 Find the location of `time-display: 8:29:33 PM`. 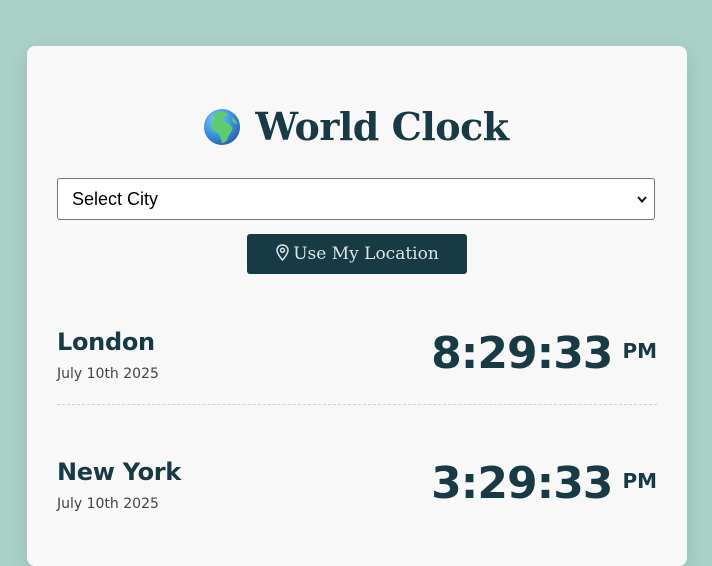

time-display: 8:29:33 PM is located at coordinates (544, 353).